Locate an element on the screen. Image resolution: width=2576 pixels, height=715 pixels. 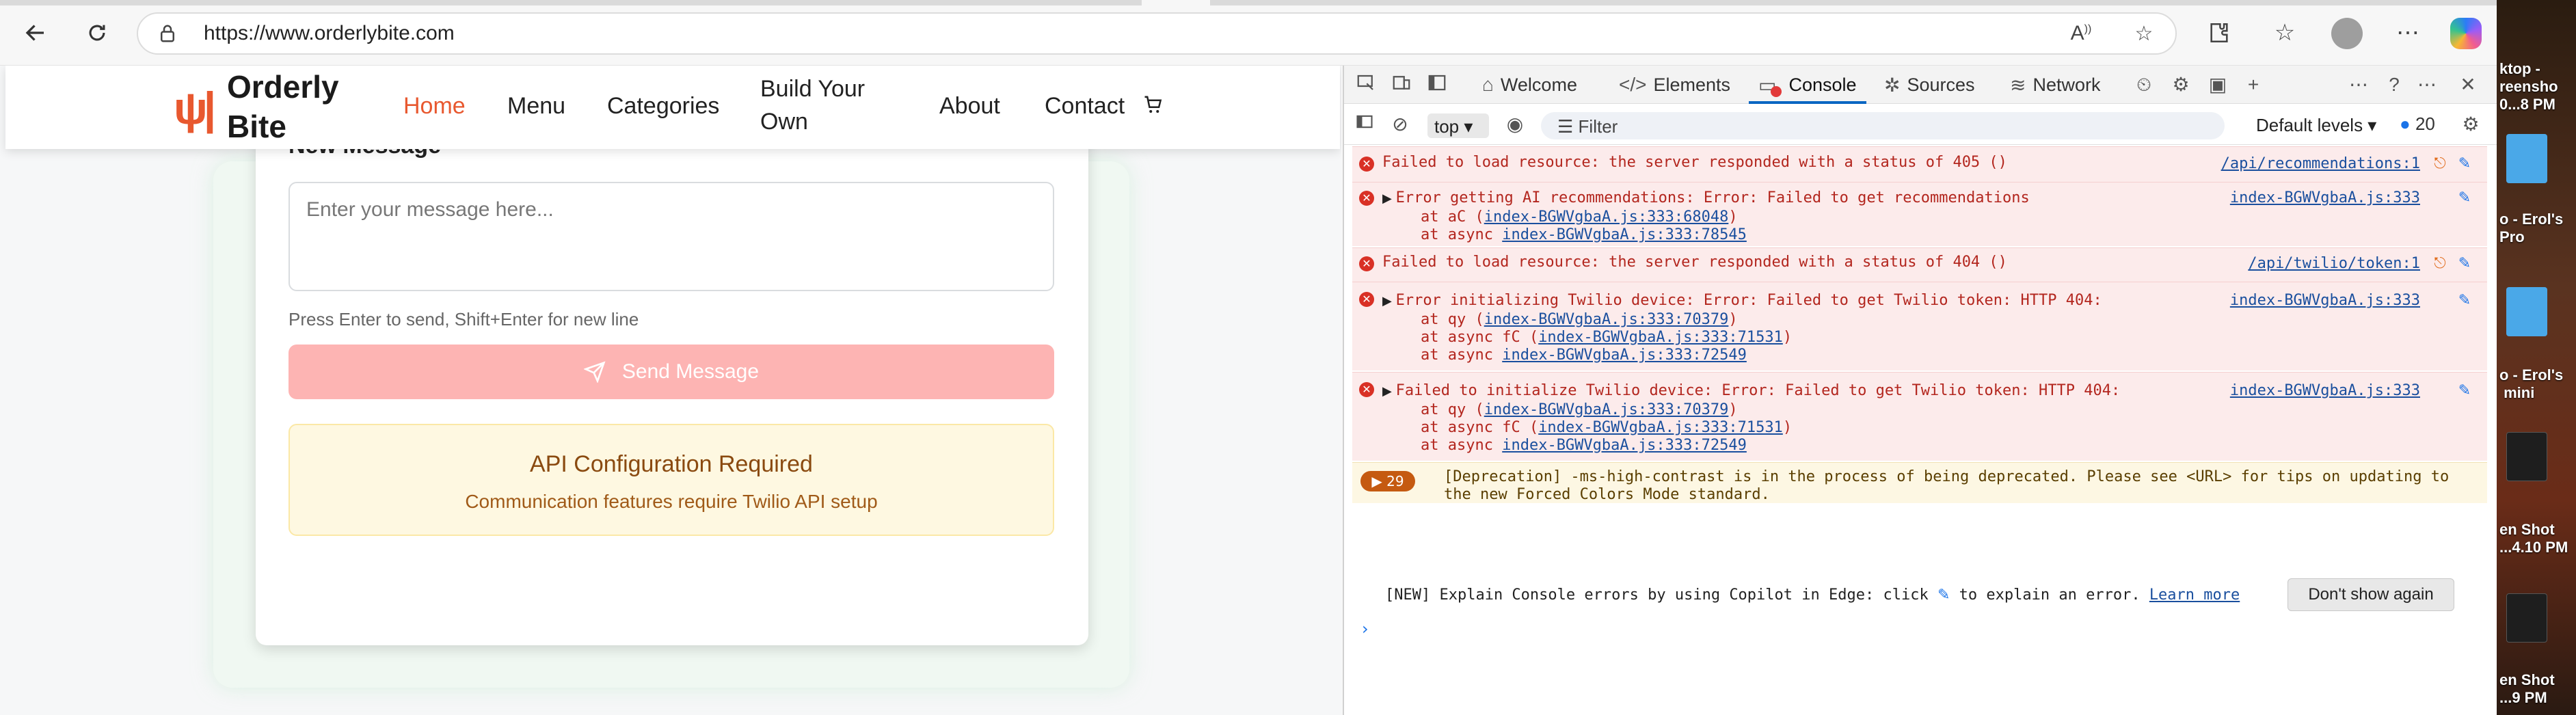
inspect-icon is located at coordinates (1366, 84).